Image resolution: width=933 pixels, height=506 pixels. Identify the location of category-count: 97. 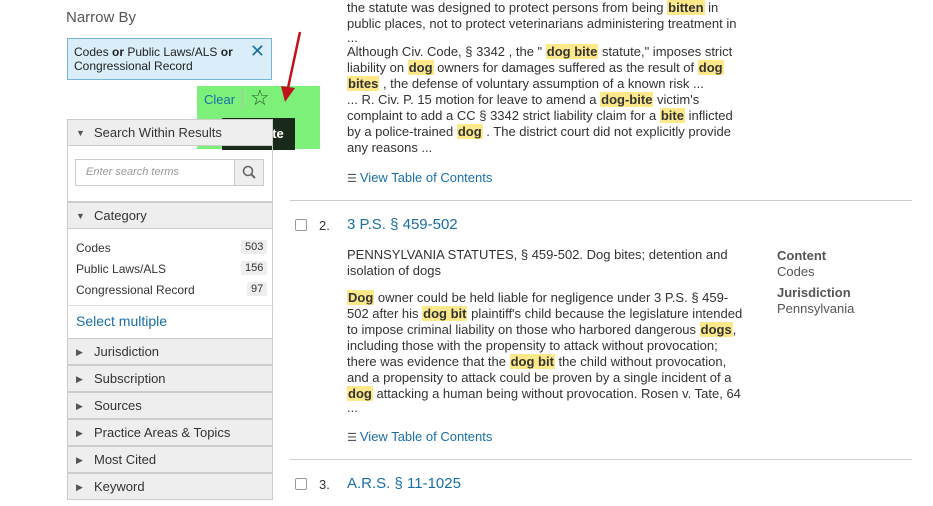
(257, 289).